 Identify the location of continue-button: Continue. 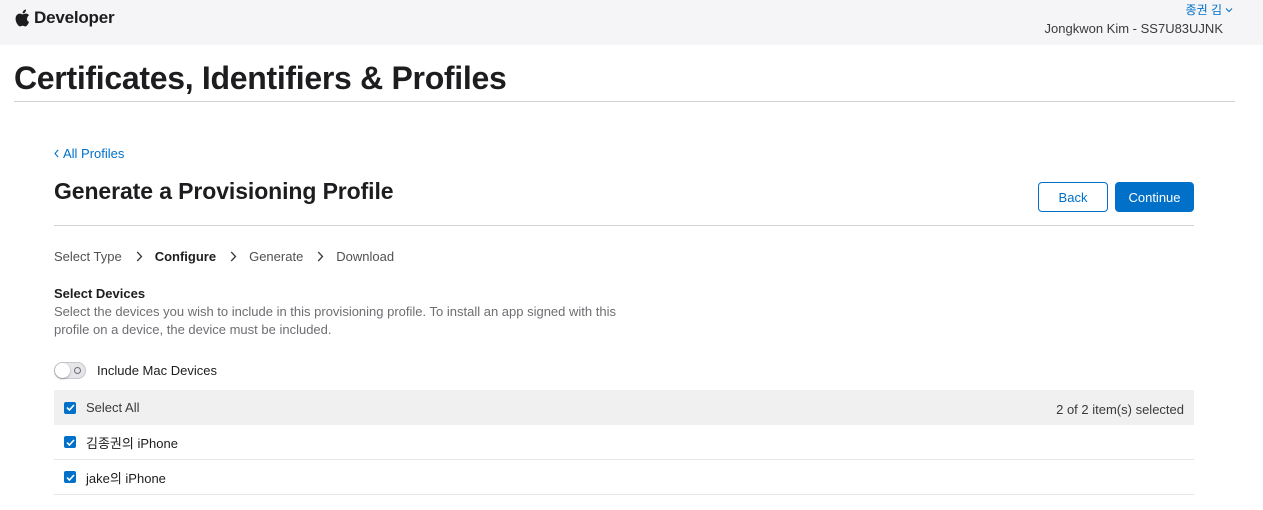
(1154, 197).